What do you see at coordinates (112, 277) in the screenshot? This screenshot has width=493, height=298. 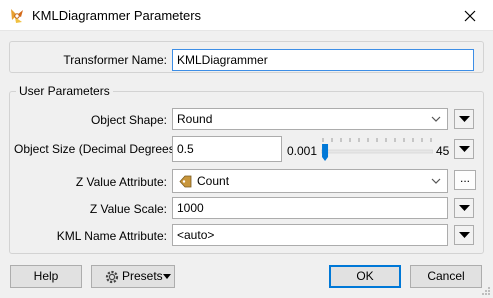 I see `gear-icon` at bounding box center [112, 277].